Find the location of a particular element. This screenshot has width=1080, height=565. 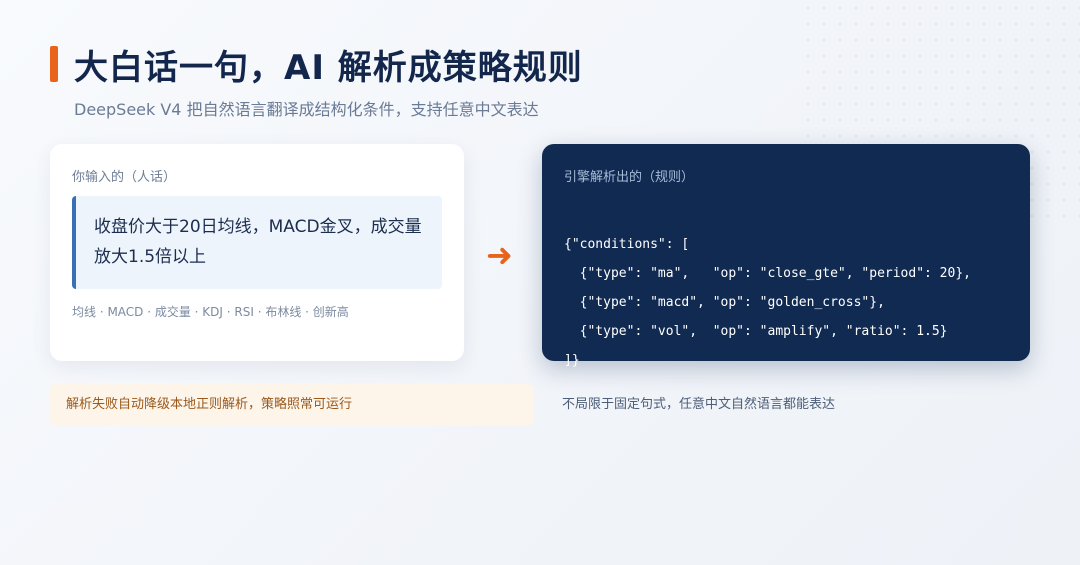

title-accent-bar is located at coordinates (54, 64).